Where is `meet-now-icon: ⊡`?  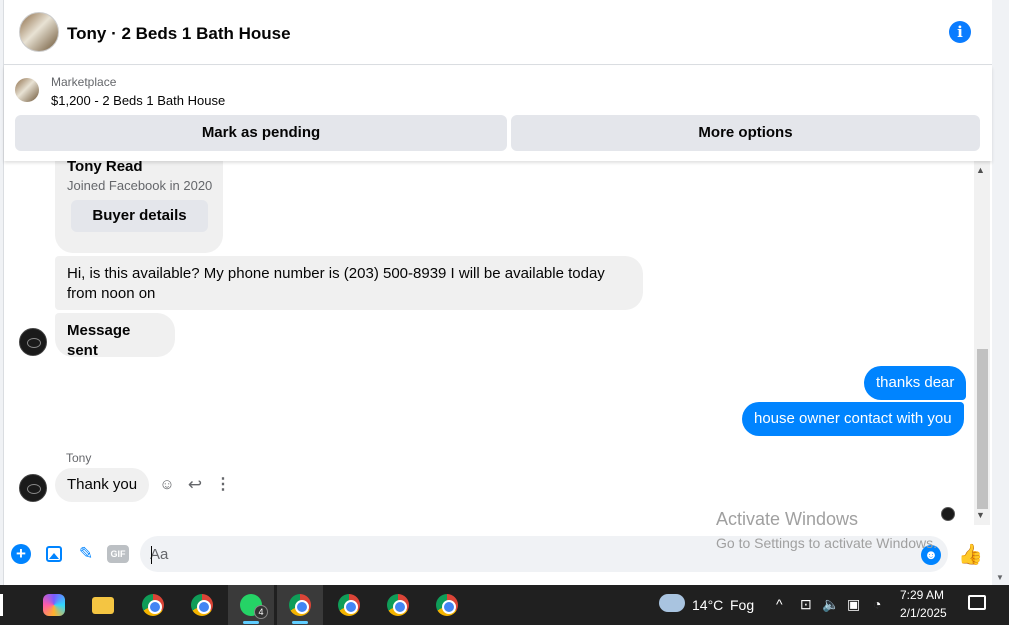 meet-now-icon: ⊡ is located at coordinates (806, 604).